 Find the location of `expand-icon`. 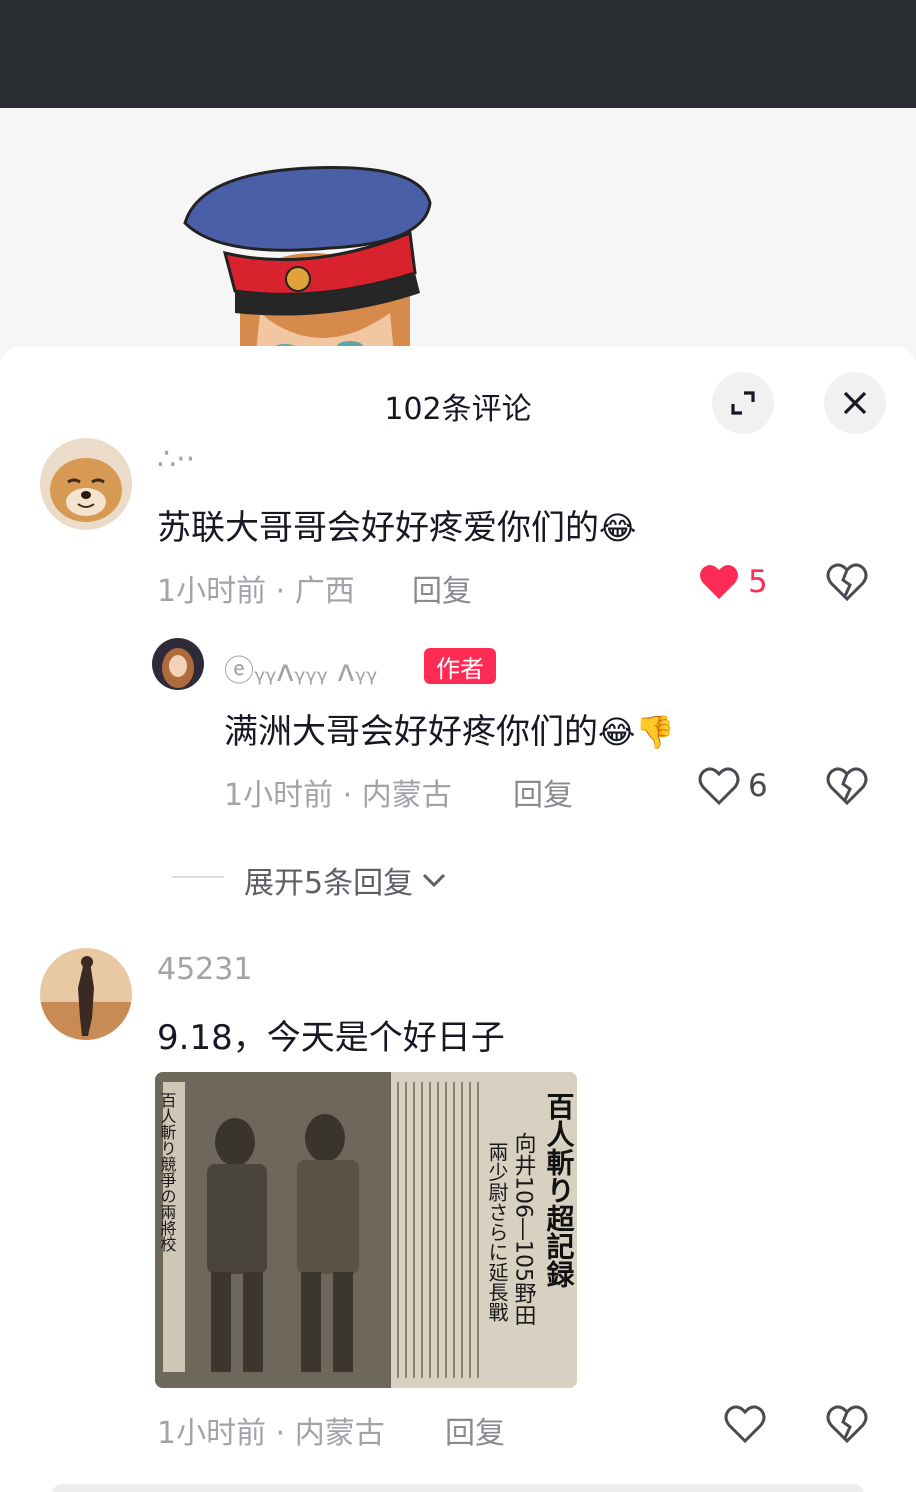

expand-icon is located at coordinates (743, 403).